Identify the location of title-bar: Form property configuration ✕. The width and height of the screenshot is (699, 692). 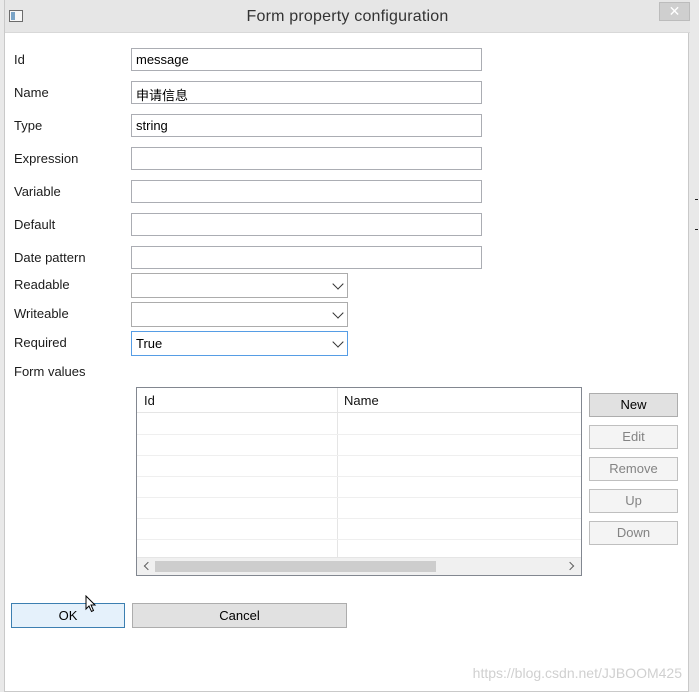
(347, 16).